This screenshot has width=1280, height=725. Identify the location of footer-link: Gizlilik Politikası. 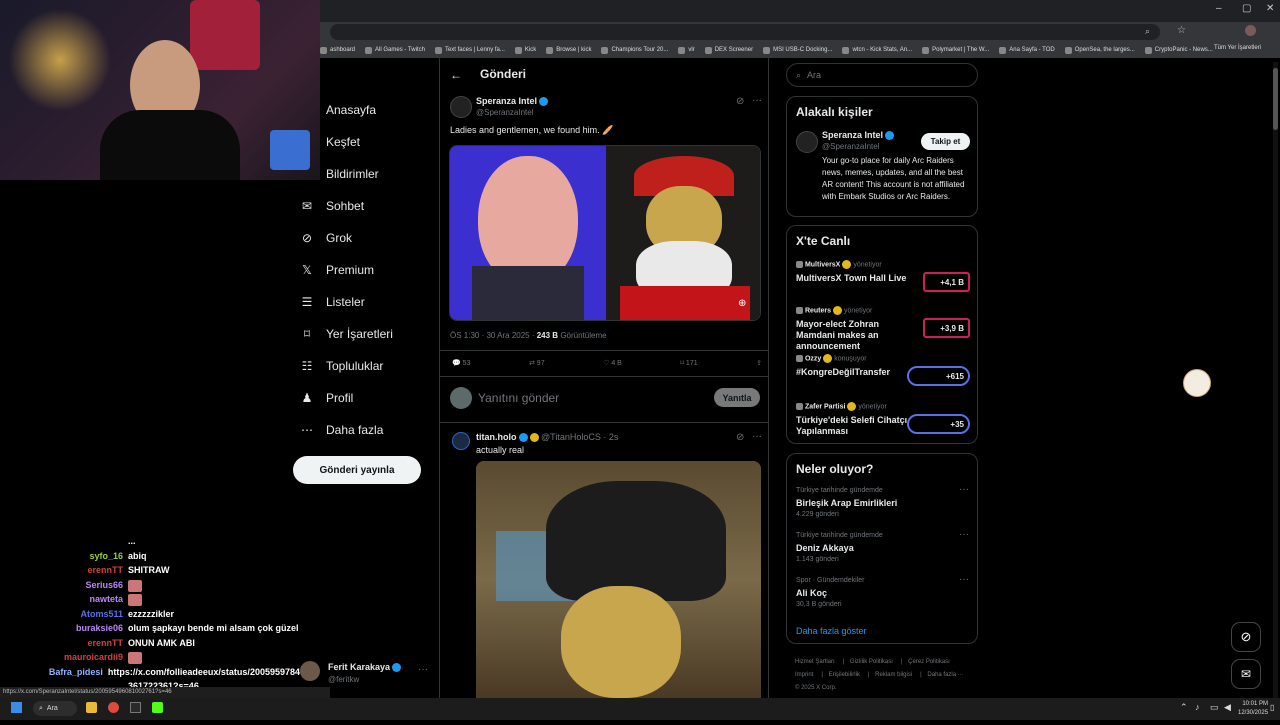
(871, 662).